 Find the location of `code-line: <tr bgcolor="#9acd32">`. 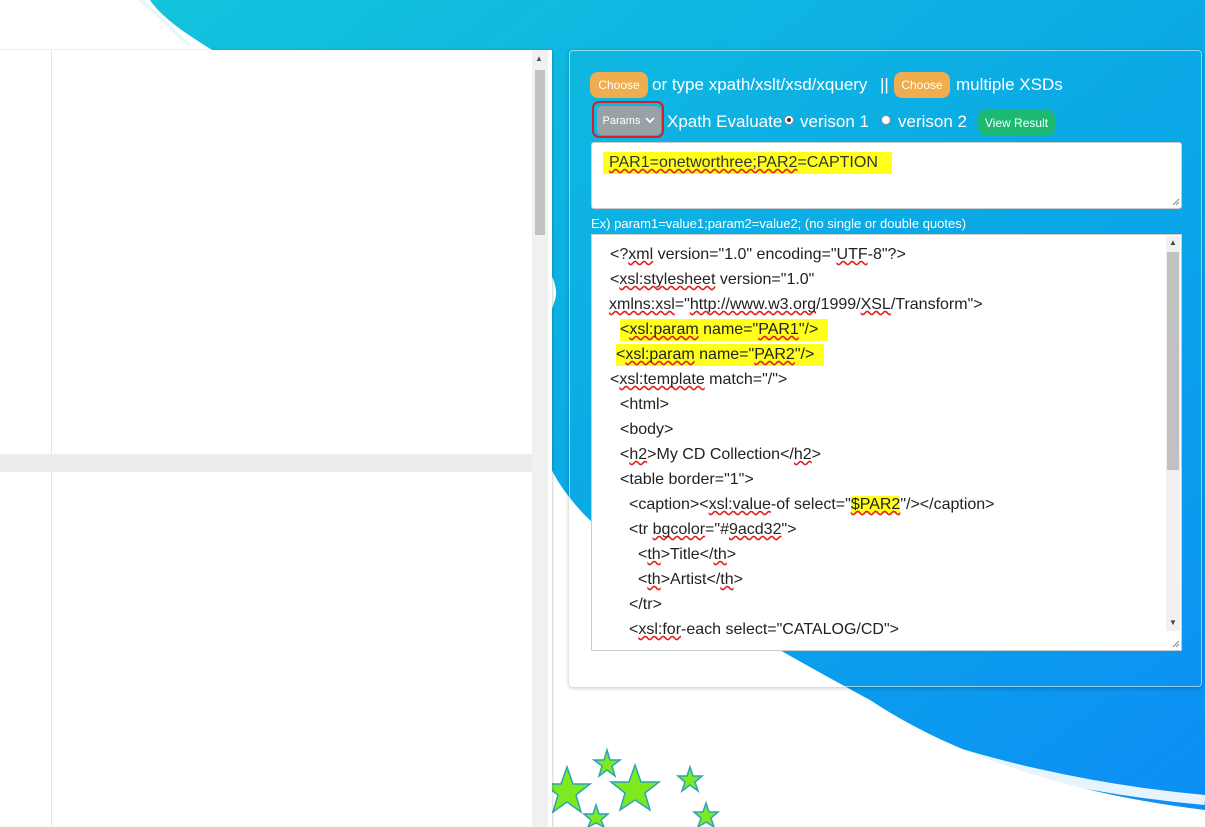

code-line: <tr bgcolor="#9acd32"> is located at coordinates (713, 529).